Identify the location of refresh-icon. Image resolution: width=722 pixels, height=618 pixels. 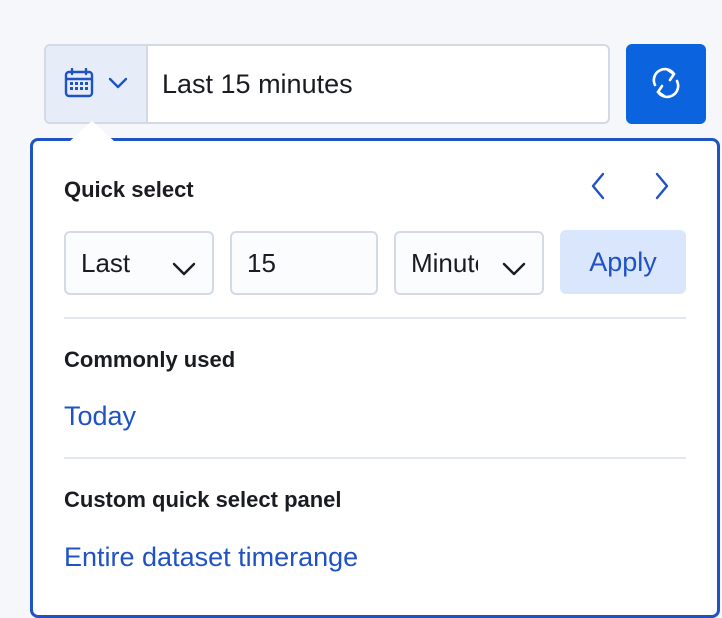
(666, 84).